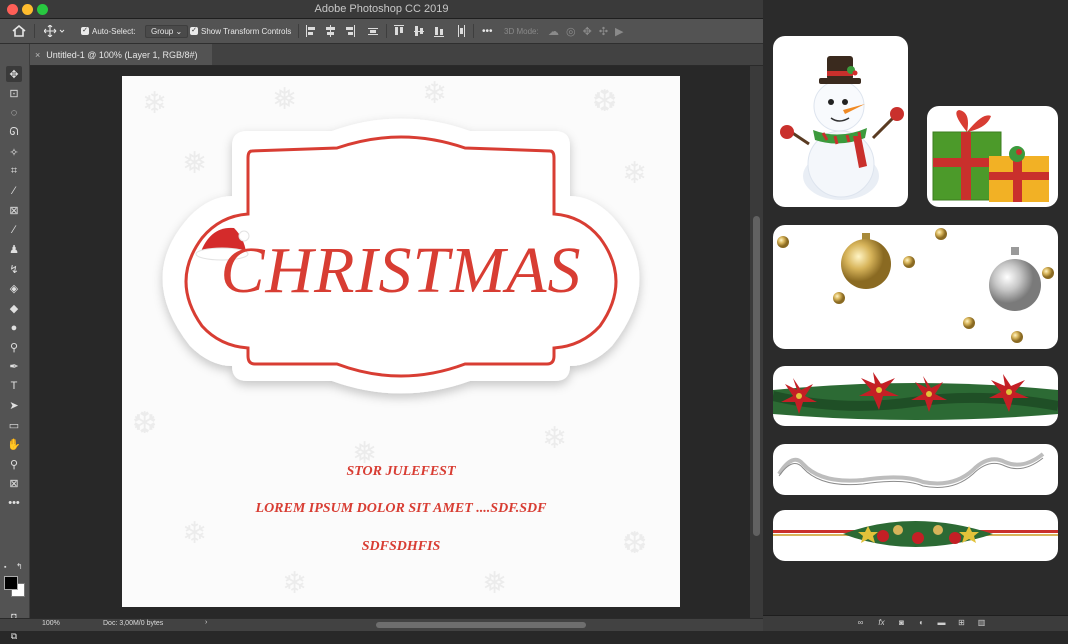  Describe the element at coordinates (373, 31) in the screenshot. I see `distribute-icon` at that location.